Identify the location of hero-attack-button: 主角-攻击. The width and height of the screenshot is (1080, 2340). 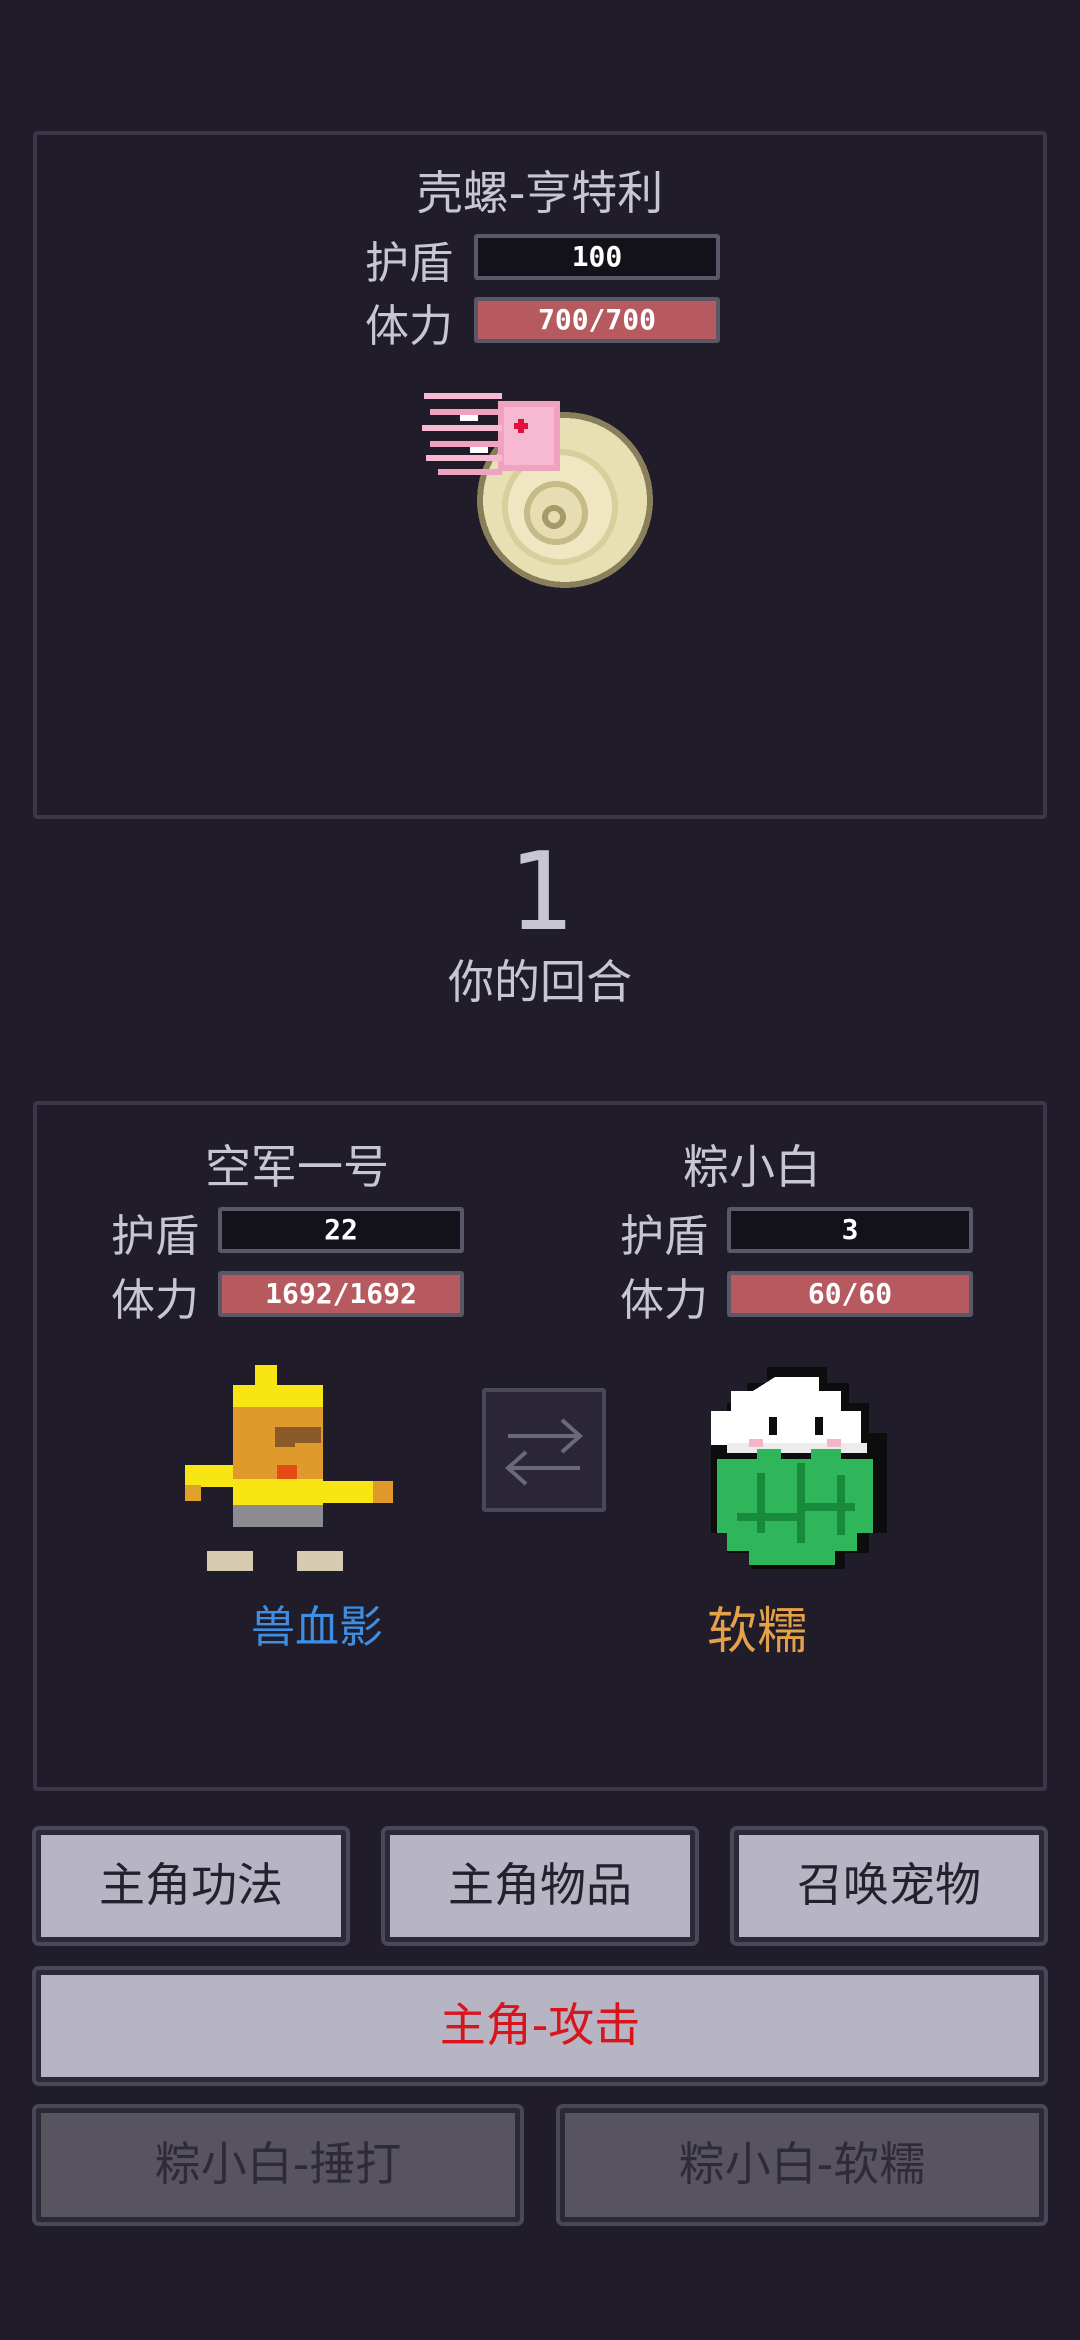
(540, 2026).